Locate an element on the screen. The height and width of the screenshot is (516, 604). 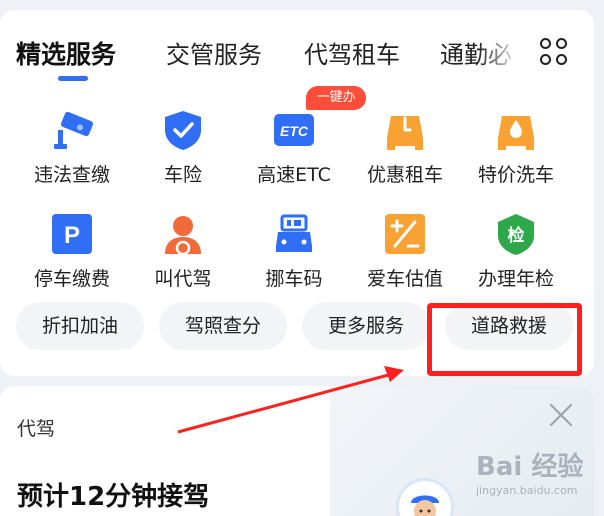
watermark-url: jingyan.baidu.com is located at coordinates (527, 490).